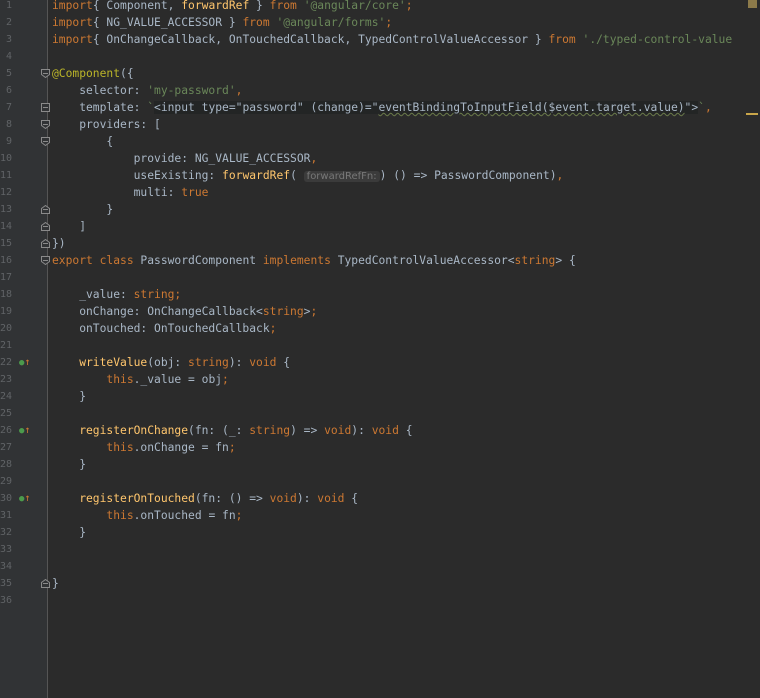  I want to click on code-token: TypedControlValueAccessor<, so click(426, 260).